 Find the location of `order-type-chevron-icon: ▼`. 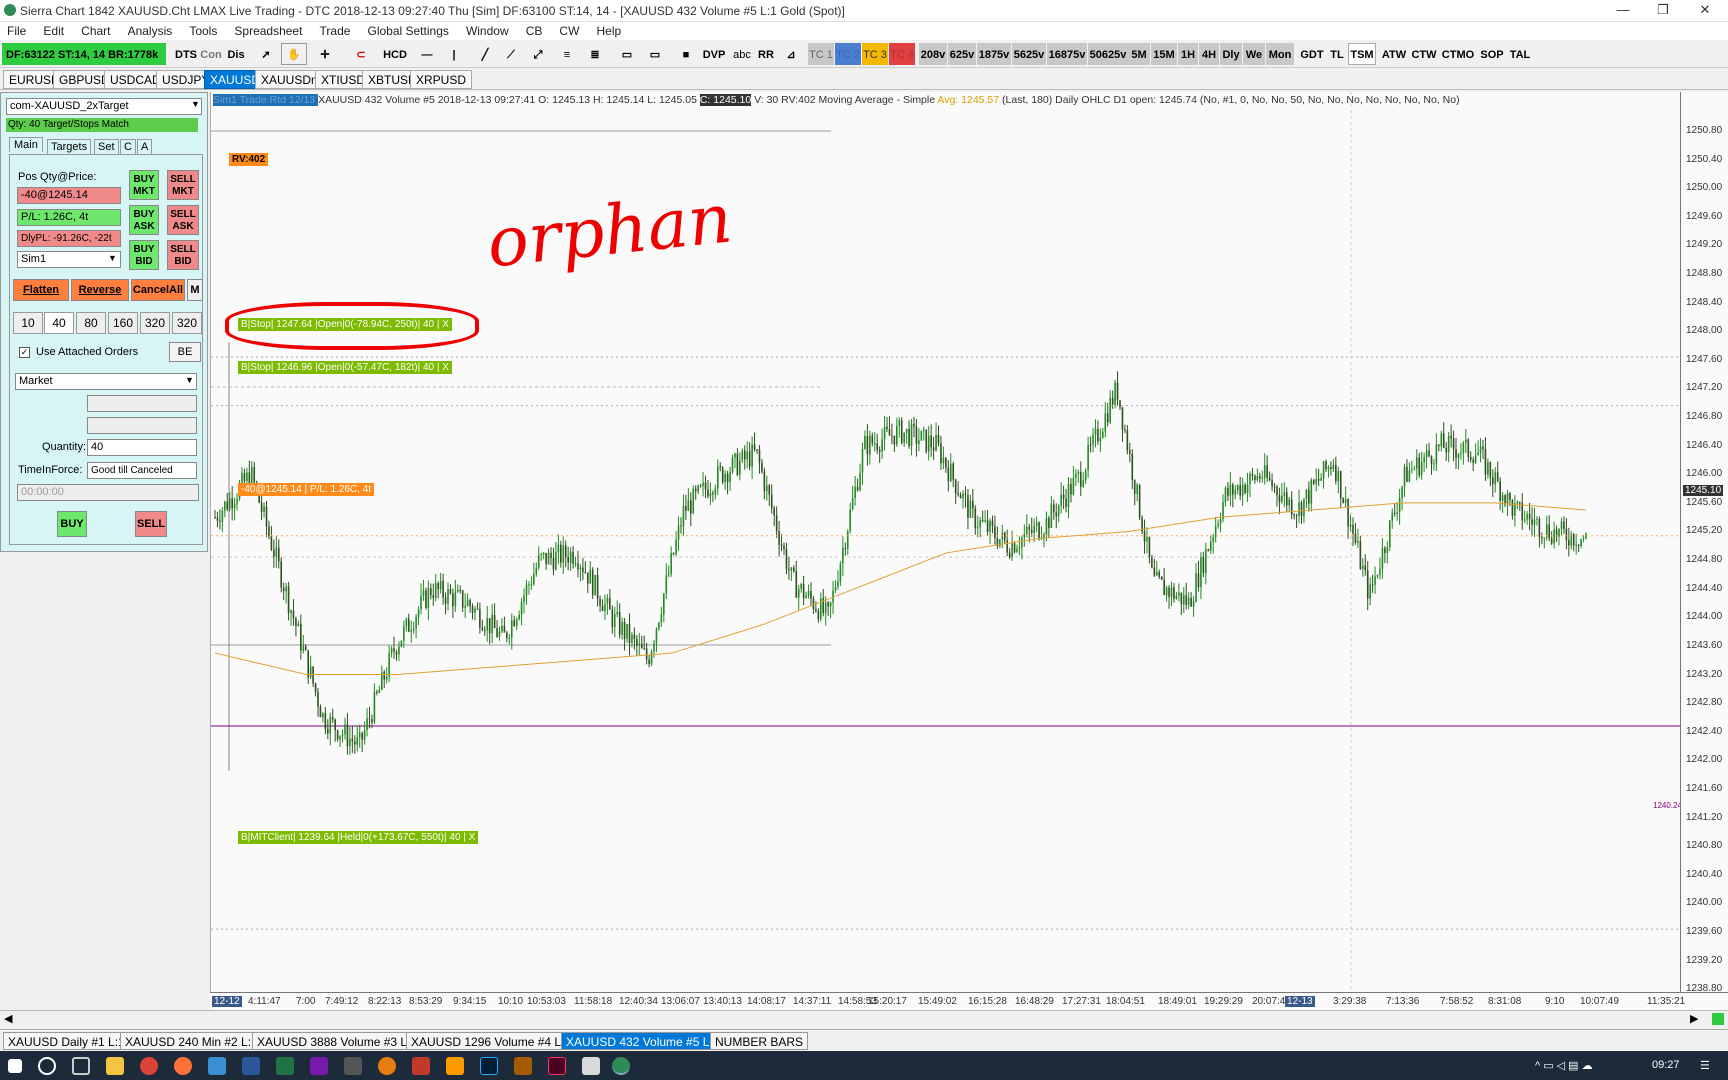

order-type-chevron-icon: ▼ is located at coordinates (189, 380).